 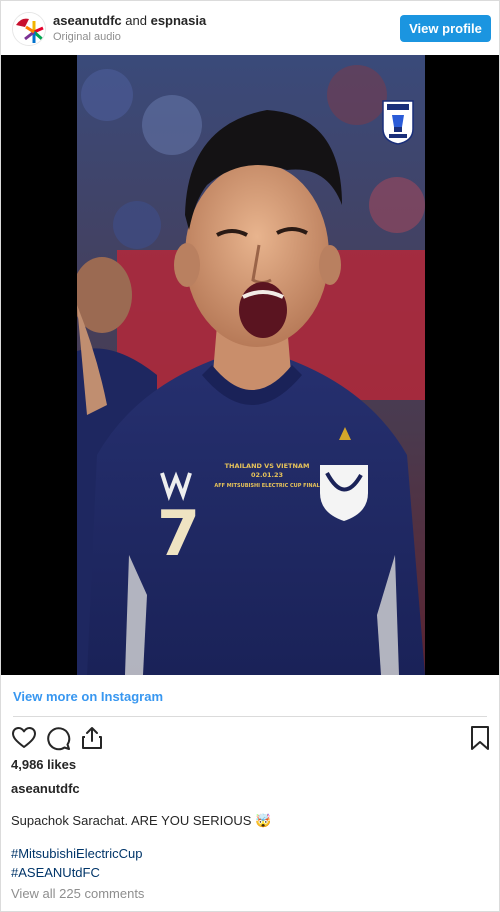 What do you see at coordinates (263, 820) in the screenshot?
I see `exploding-head-emoji: 🤯` at bounding box center [263, 820].